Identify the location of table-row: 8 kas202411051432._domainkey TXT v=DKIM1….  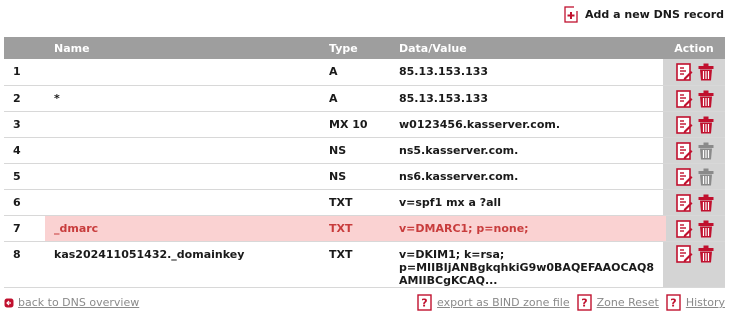
(364, 264).